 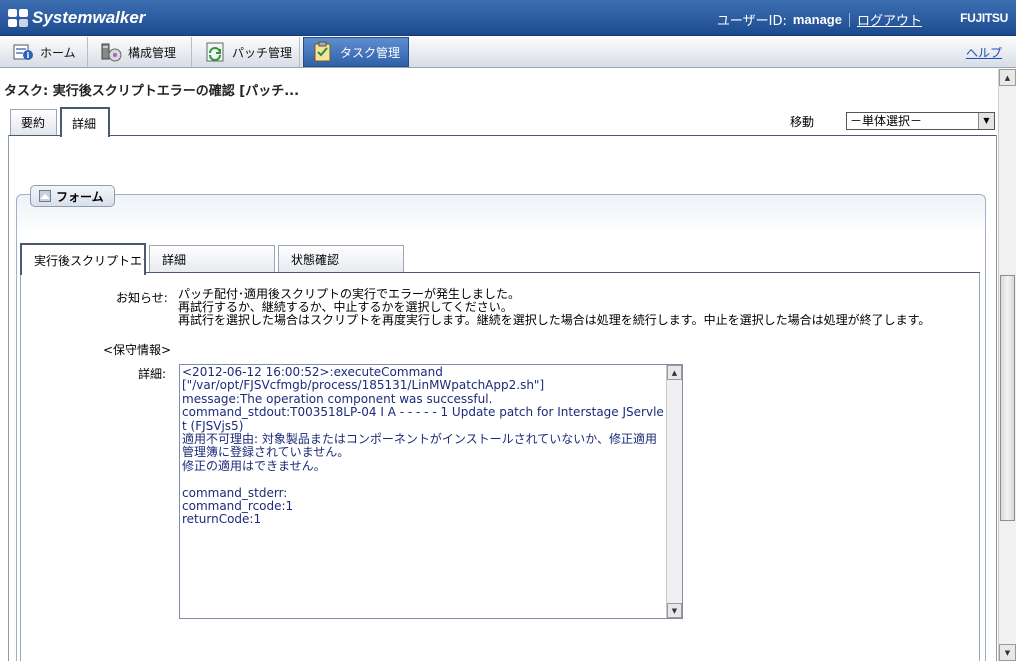 I want to click on user-id-label: ユーザーID:, so click(x=751, y=21).